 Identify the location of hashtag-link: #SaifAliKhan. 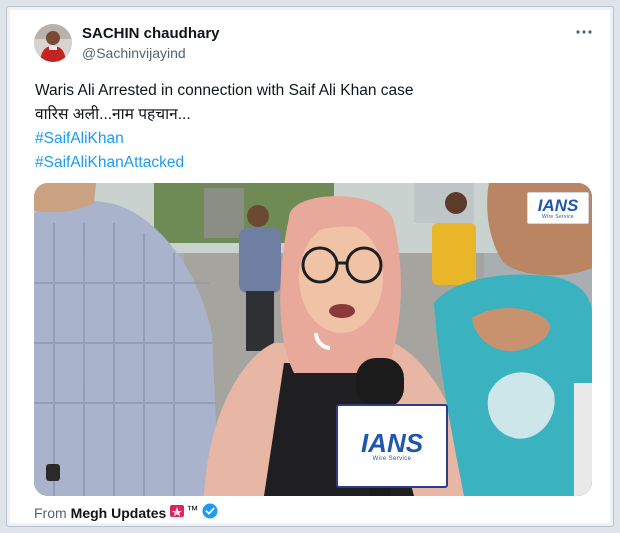
(224, 139).